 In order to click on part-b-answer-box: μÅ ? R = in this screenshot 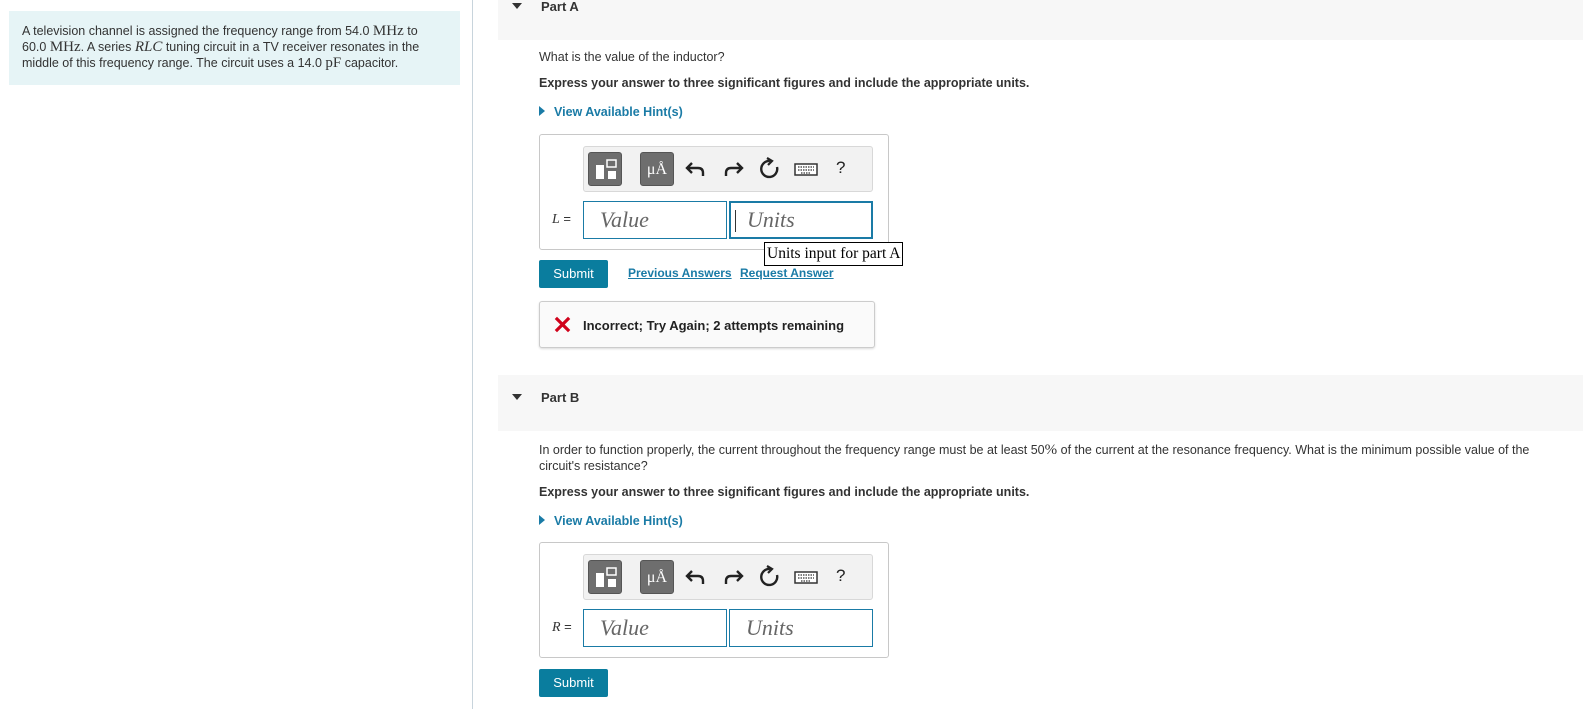, I will do `click(714, 600)`.